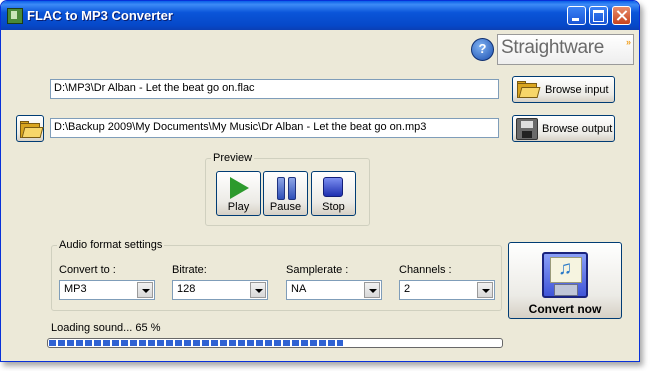  I want to click on help-button: ?, so click(482, 49).